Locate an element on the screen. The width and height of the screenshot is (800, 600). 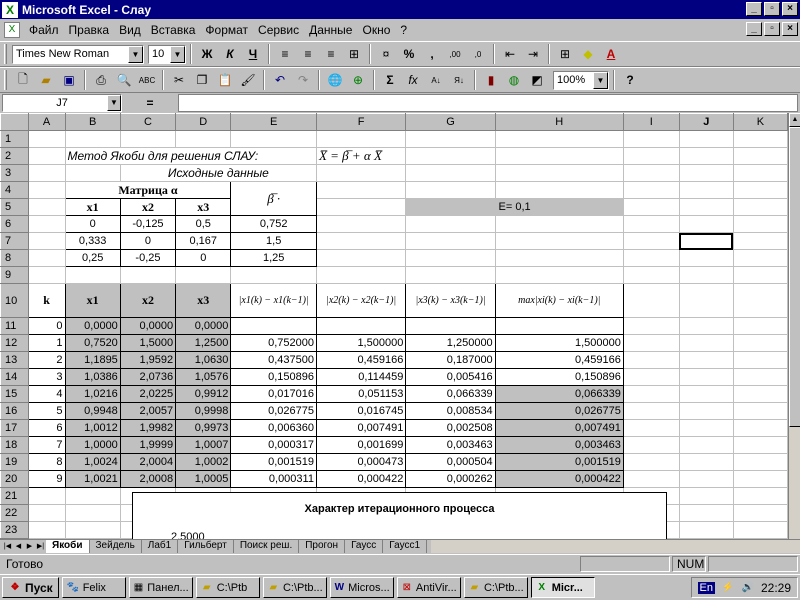
iteration-cell: 0,437500 is located at coordinates (273, 360).